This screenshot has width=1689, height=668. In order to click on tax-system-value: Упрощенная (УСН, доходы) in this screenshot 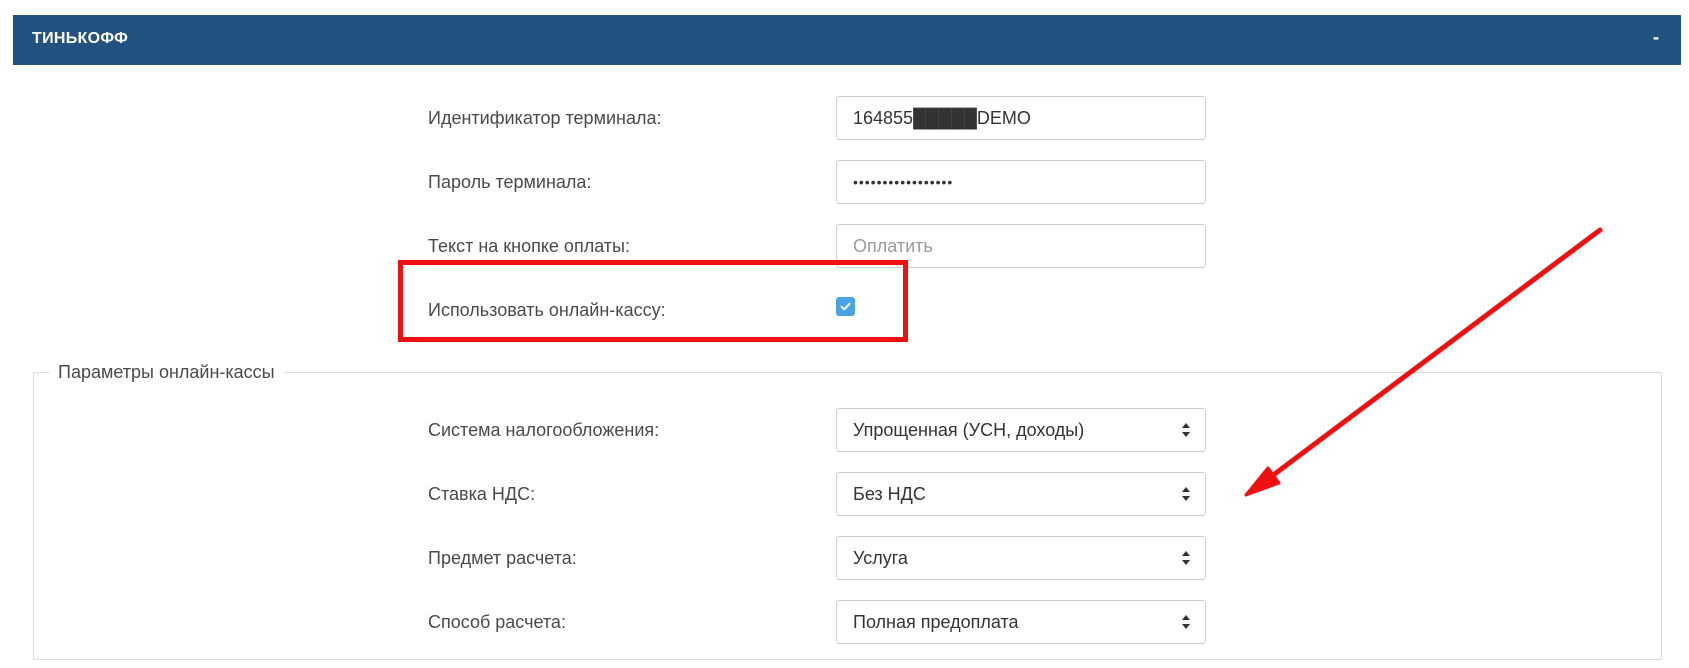, I will do `click(969, 430)`.